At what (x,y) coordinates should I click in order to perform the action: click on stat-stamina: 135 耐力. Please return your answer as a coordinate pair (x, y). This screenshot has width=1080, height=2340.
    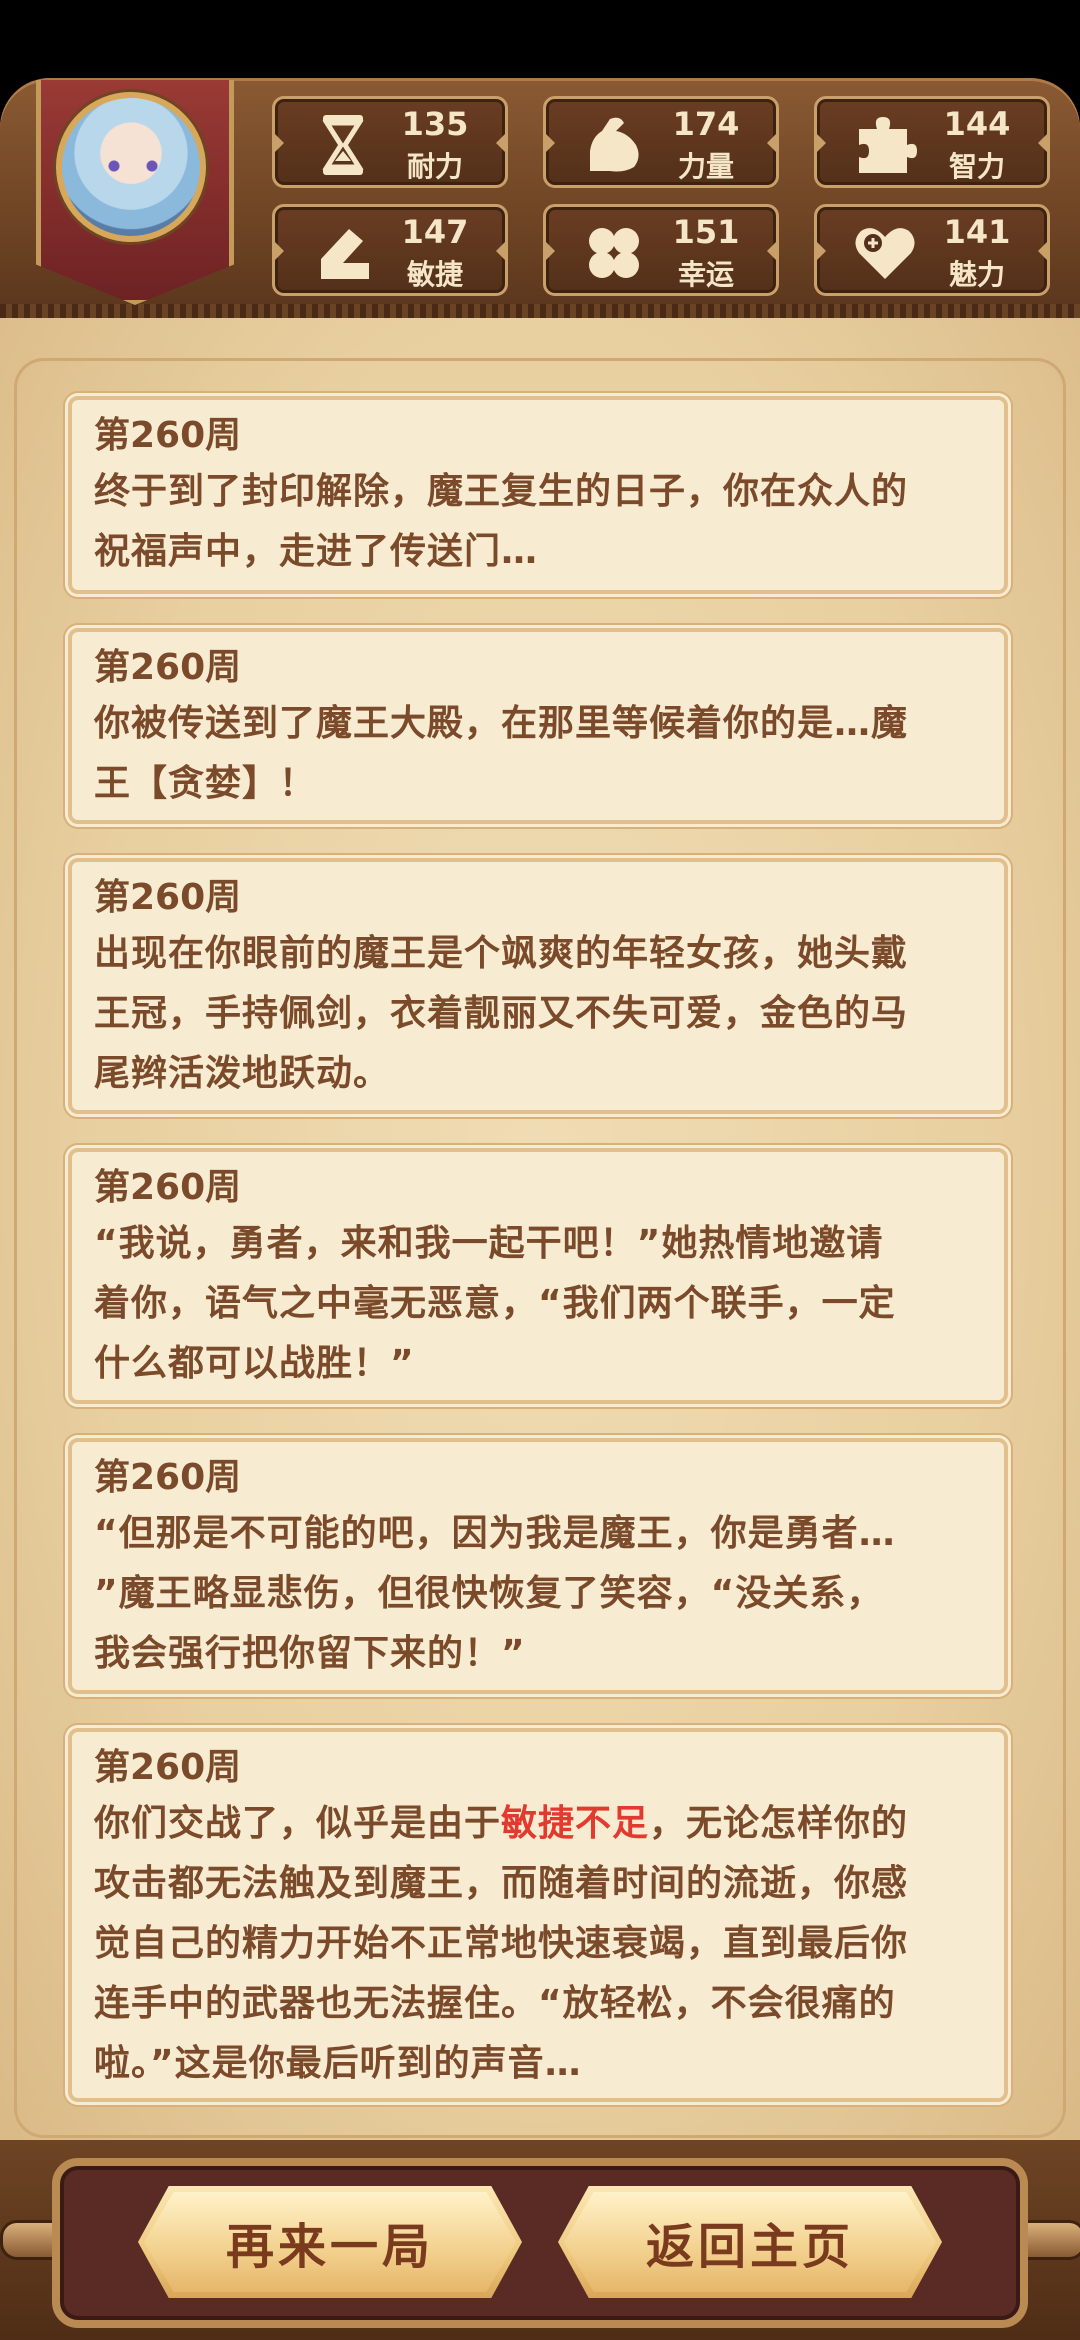
    Looking at the image, I should click on (390, 142).